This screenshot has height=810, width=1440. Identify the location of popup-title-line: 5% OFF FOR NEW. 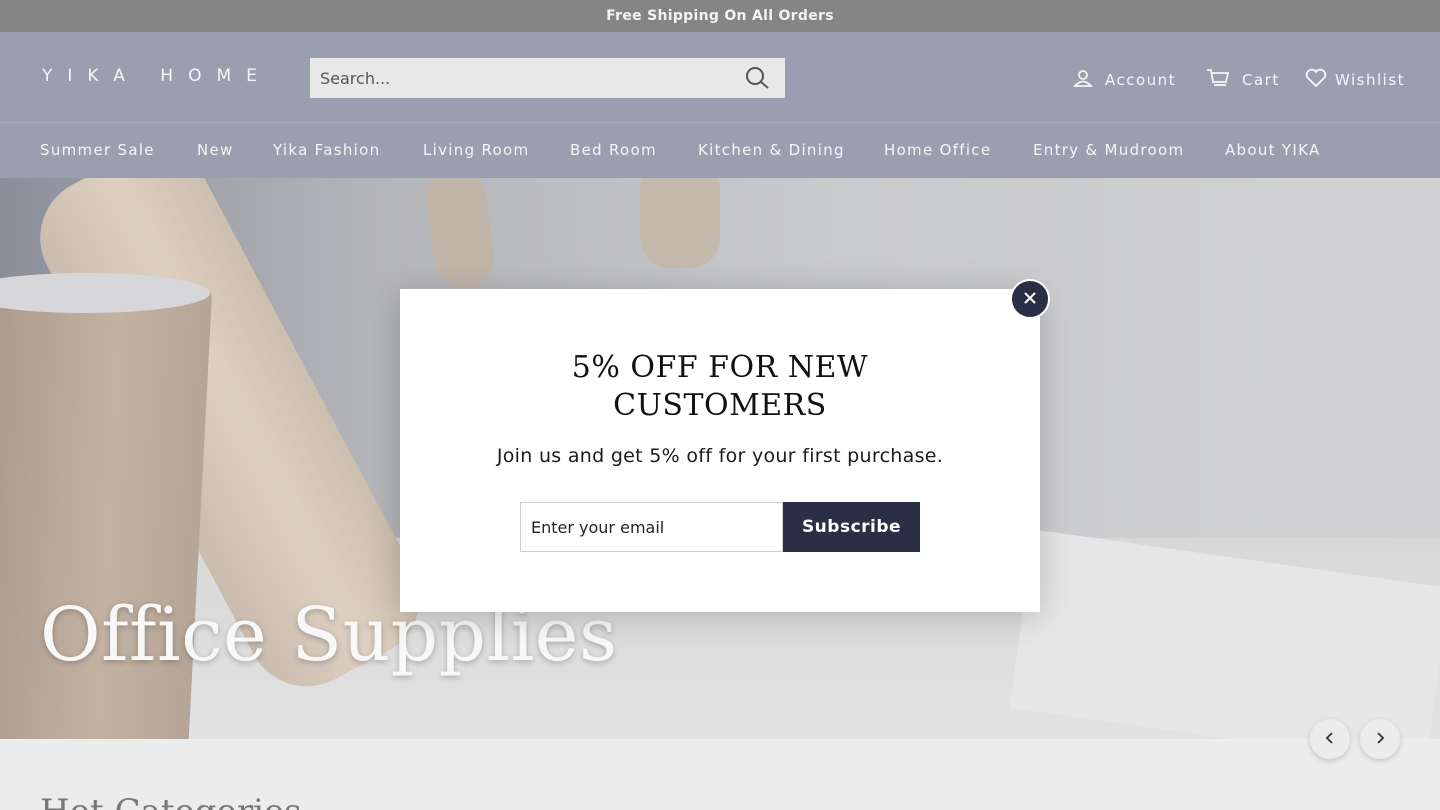
(720, 367).